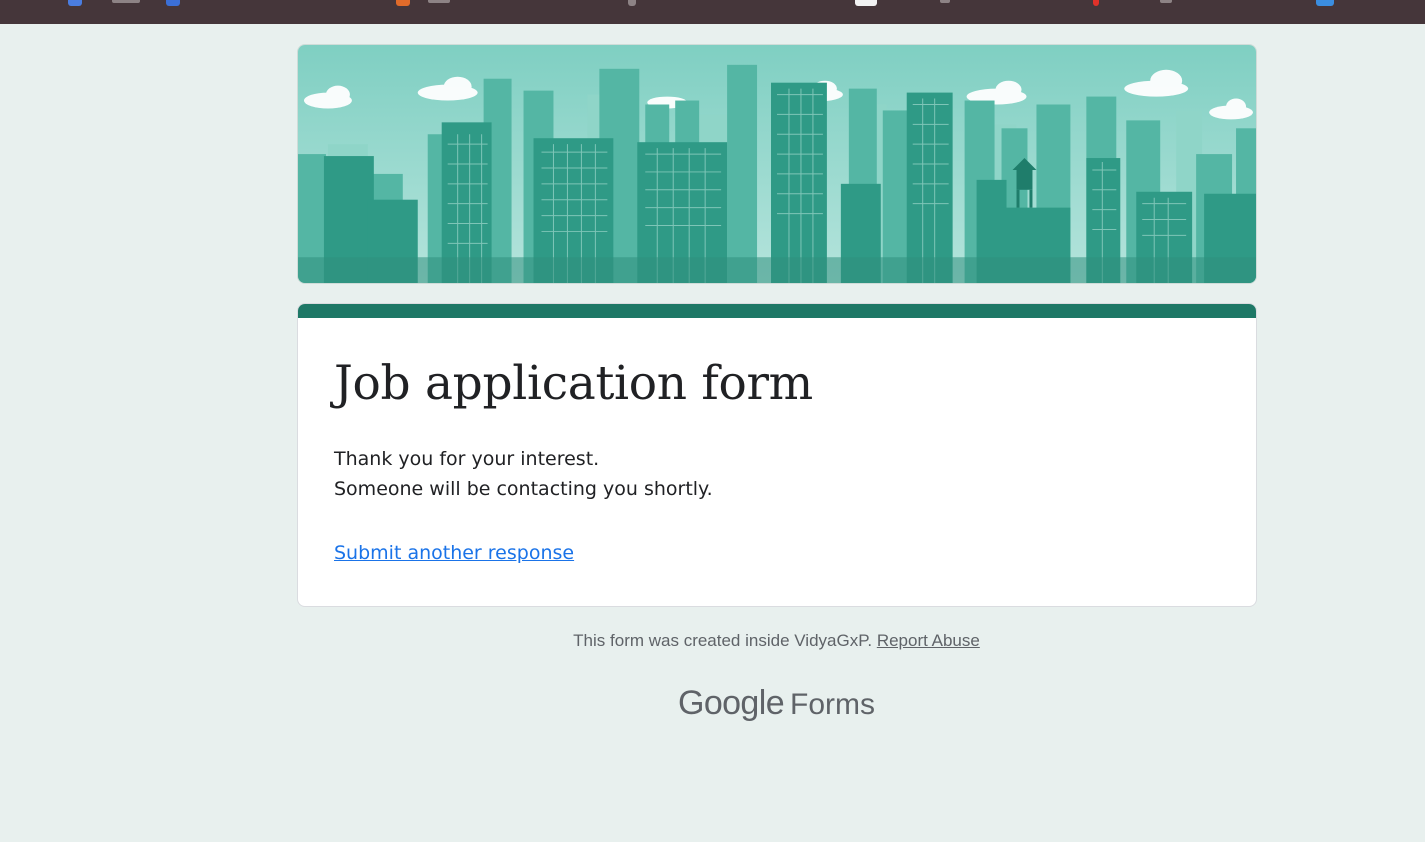 This screenshot has width=1425, height=842. I want to click on report-abuse-link: Report Abuse, so click(928, 640).